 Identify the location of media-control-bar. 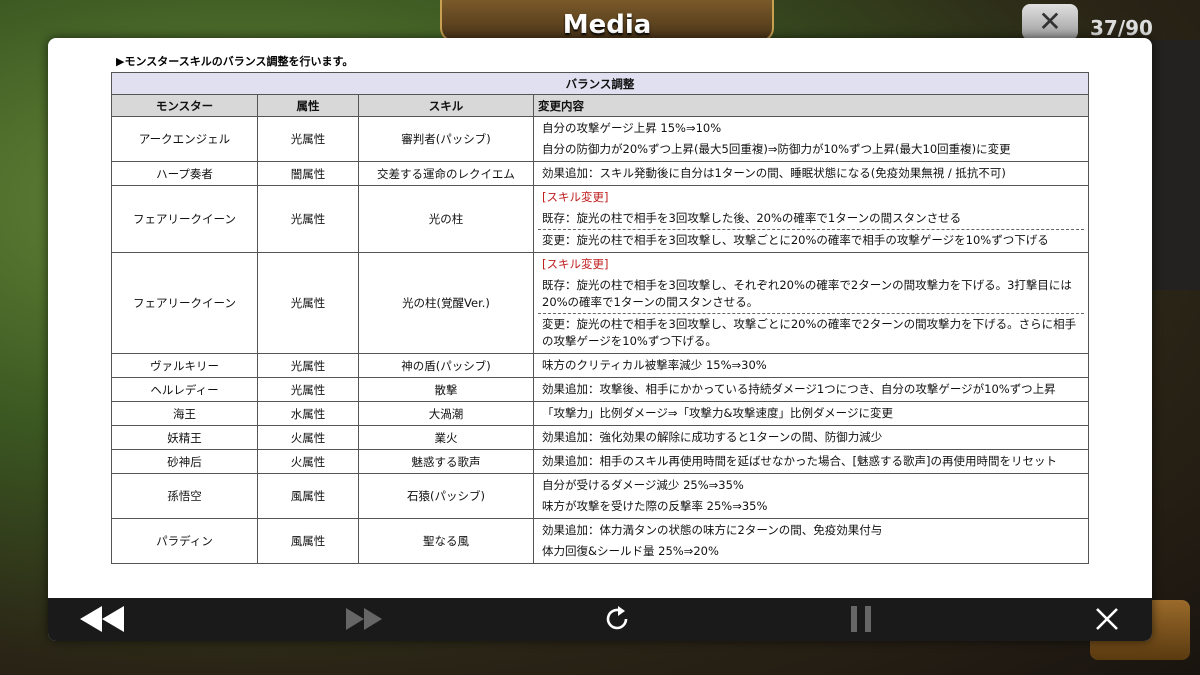
(600, 619).